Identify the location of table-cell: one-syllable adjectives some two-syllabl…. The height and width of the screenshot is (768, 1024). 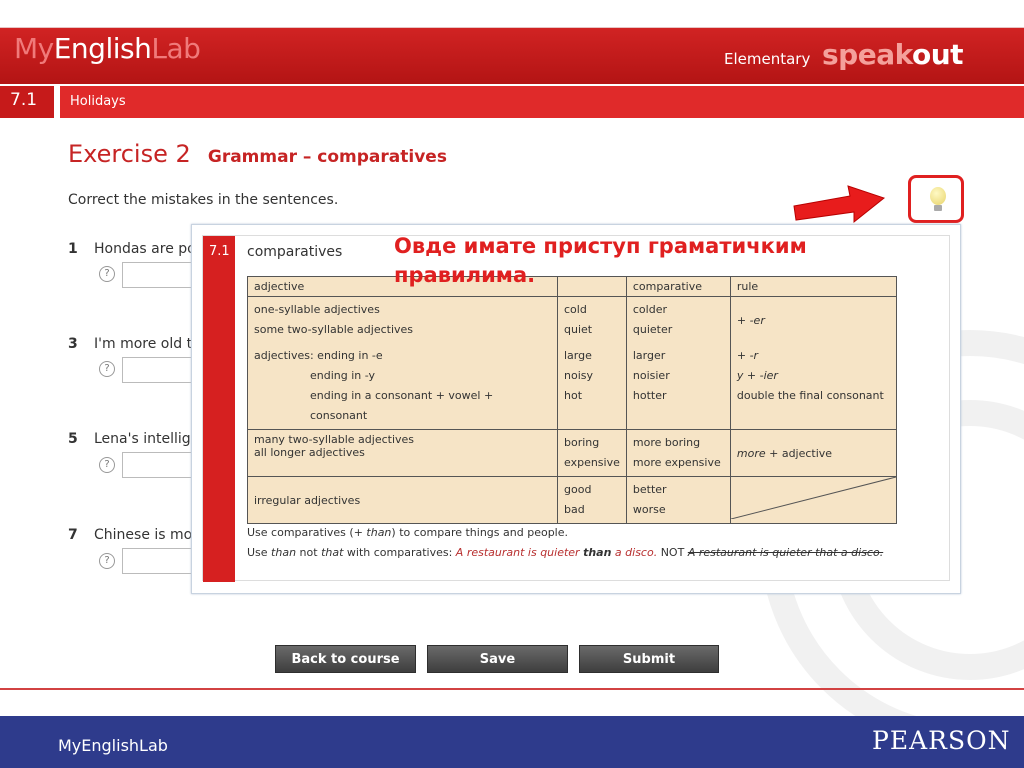
(402, 319).